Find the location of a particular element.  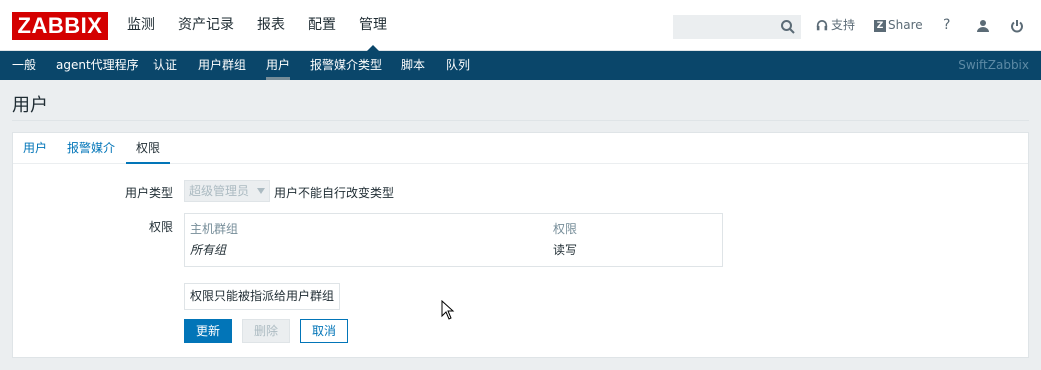

help-icon: ? is located at coordinates (946, 25).